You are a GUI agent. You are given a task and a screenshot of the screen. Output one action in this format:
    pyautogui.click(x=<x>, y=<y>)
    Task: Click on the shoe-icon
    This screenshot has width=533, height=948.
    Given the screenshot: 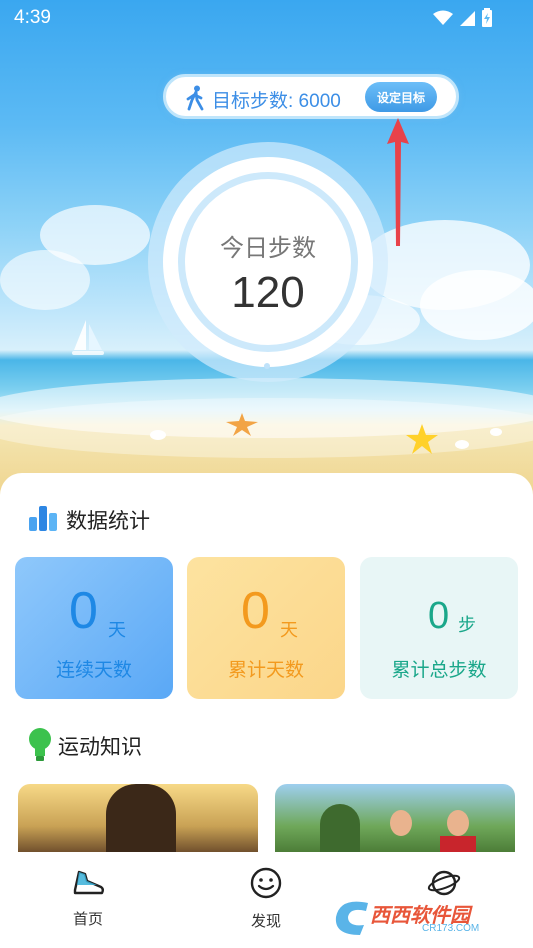 What is the action you would take?
    pyautogui.click(x=88, y=882)
    